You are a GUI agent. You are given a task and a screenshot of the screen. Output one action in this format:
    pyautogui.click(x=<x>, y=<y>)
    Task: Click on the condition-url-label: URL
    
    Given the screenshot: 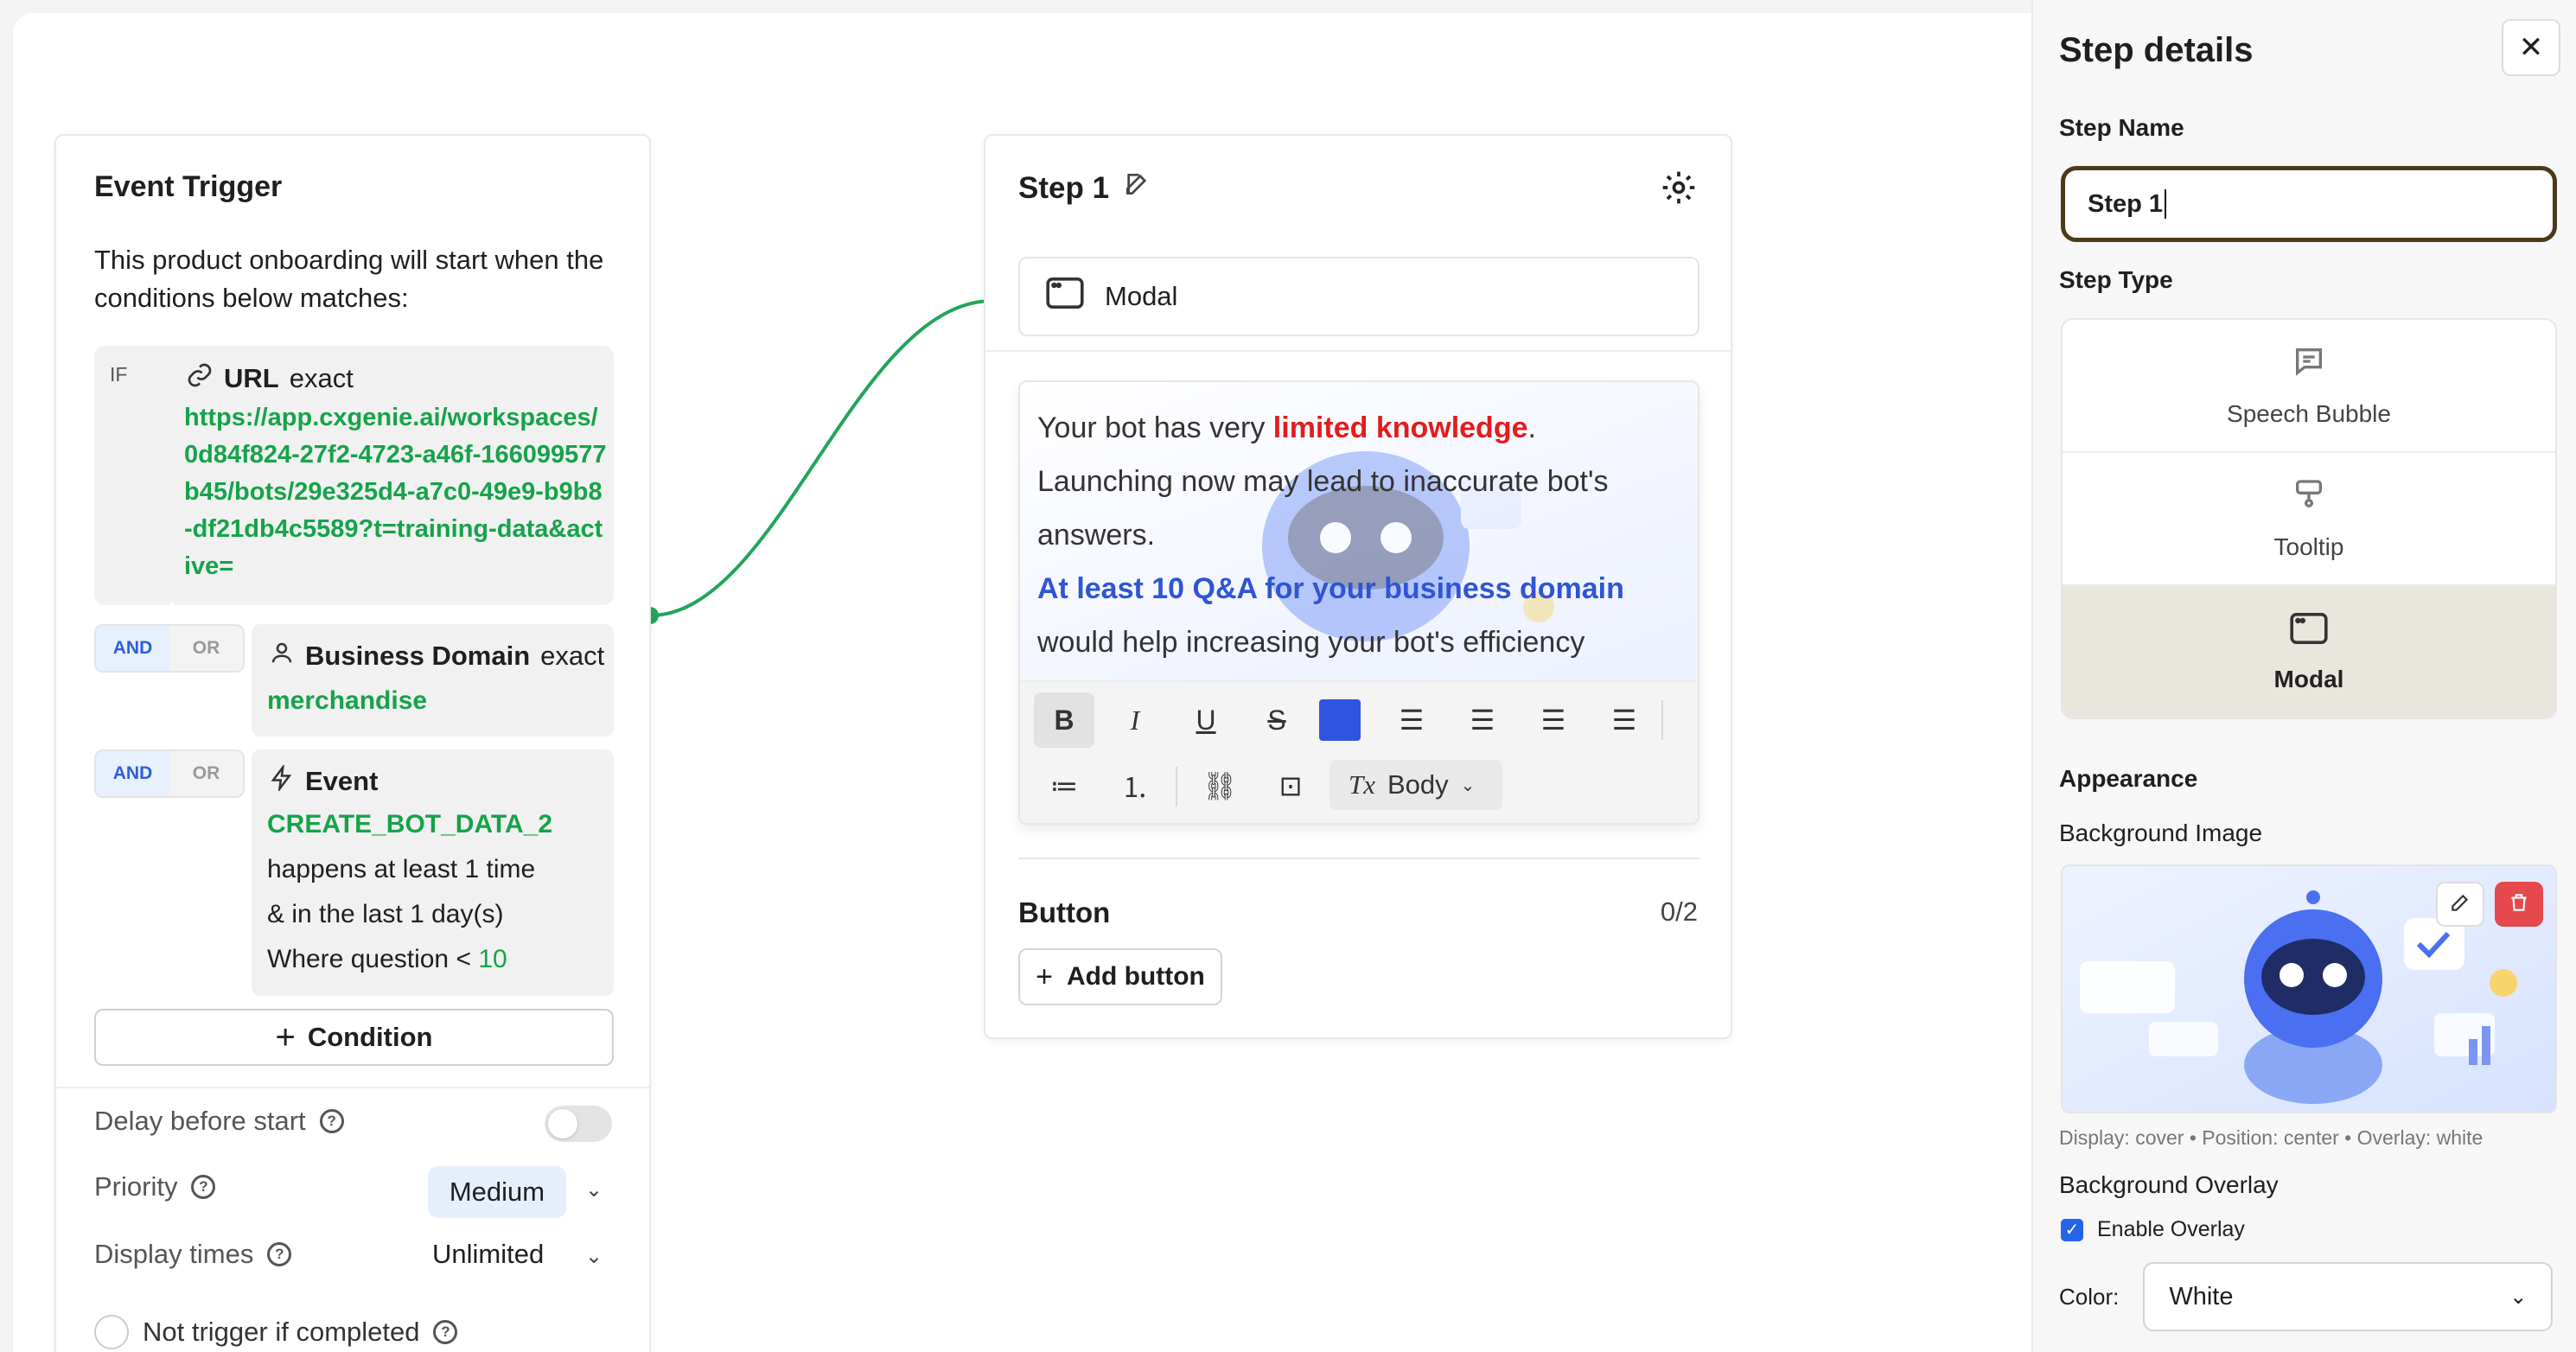 What is the action you would take?
    pyautogui.click(x=251, y=378)
    